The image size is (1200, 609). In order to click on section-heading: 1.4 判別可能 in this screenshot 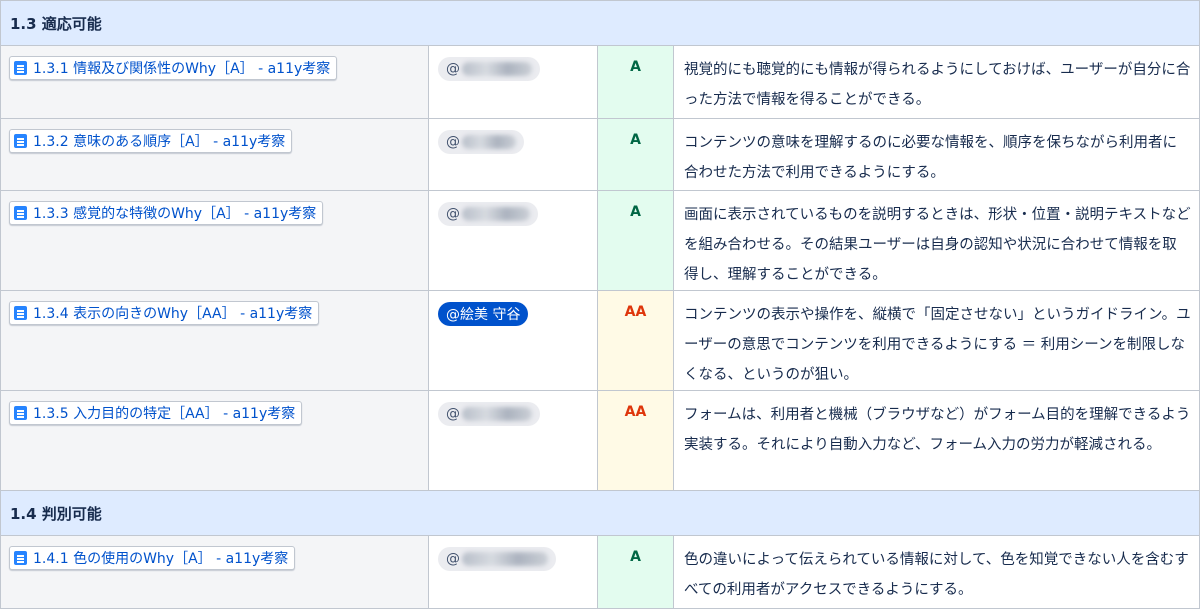, I will do `click(600, 513)`.